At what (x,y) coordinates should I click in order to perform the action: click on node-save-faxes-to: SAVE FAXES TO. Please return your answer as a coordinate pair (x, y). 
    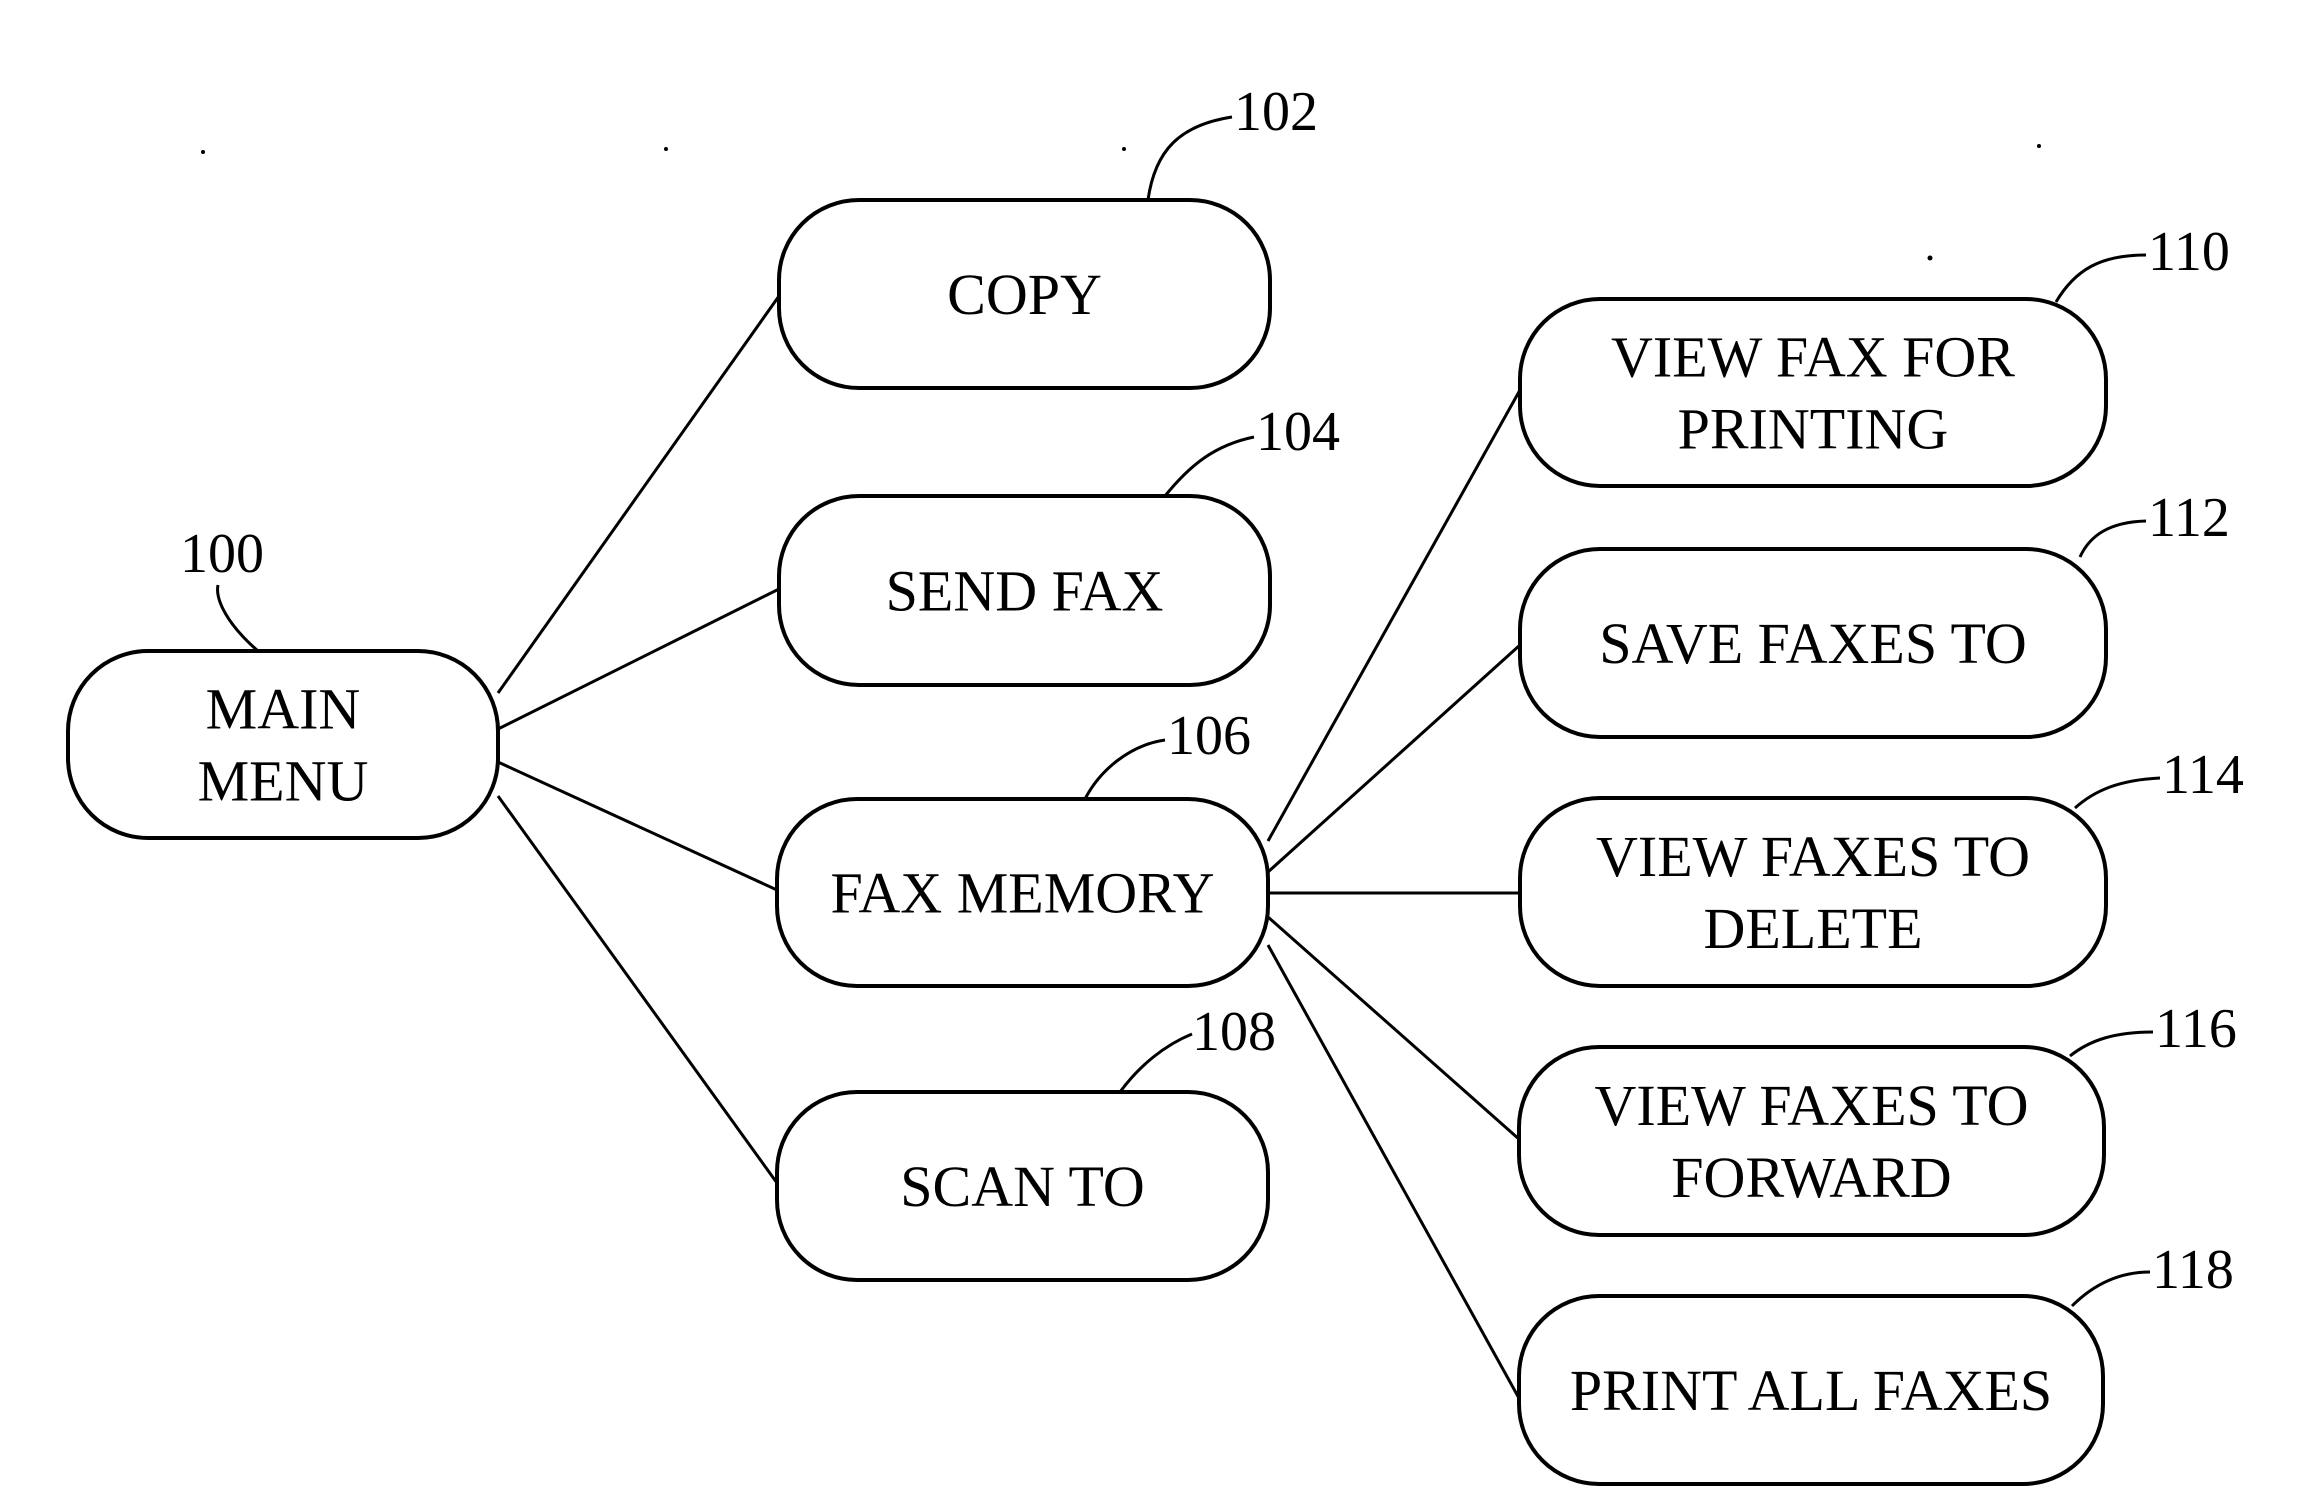
    Looking at the image, I should click on (1813, 643).